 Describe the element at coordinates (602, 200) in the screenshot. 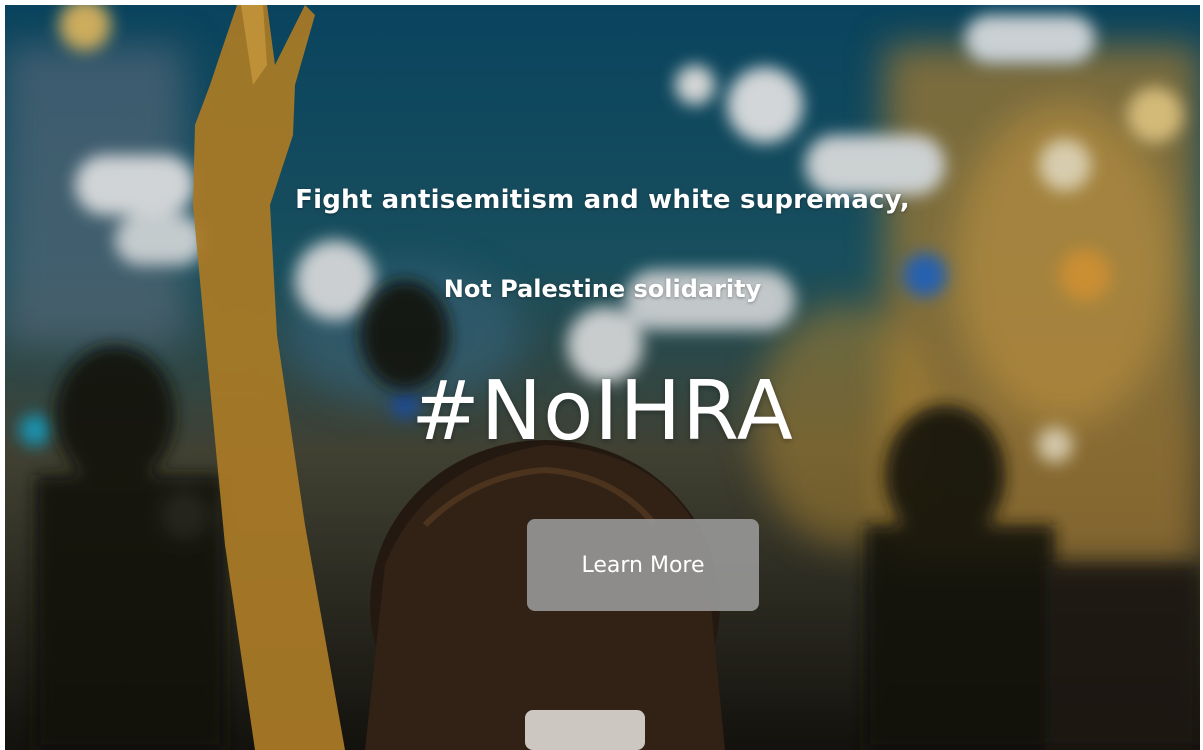

I see `headline-line-1: Fight antisemitism and white supremacy,` at that location.